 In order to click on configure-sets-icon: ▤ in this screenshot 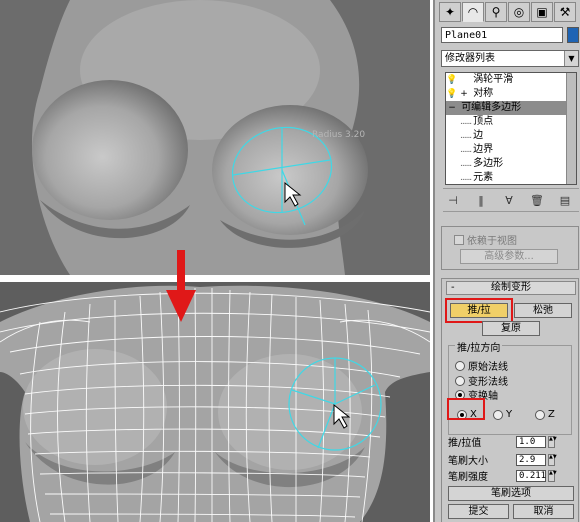, I will do `click(565, 200)`.